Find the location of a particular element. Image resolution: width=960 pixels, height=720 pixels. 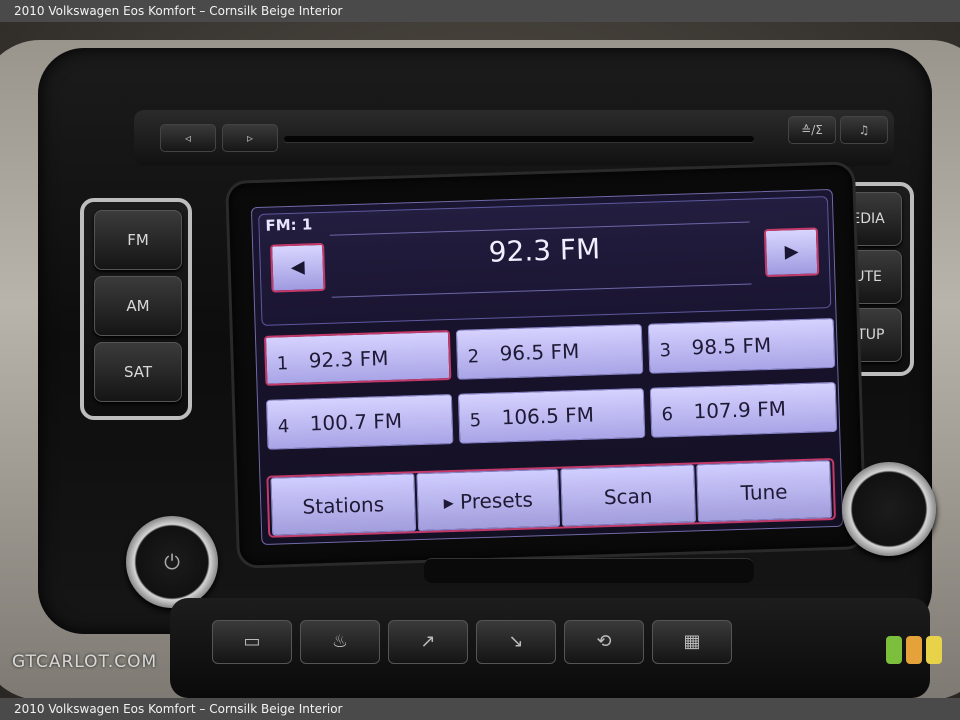

power-icon: ⏻ is located at coordinates (172, 562).